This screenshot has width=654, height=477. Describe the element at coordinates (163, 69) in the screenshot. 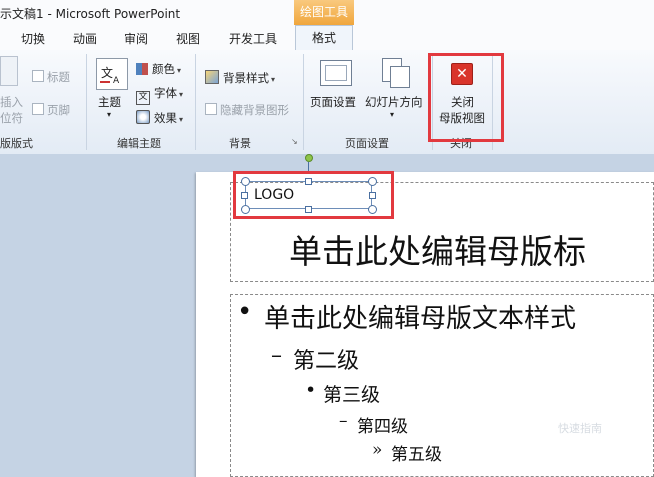

I see `colors-label: 颜色` at that location.